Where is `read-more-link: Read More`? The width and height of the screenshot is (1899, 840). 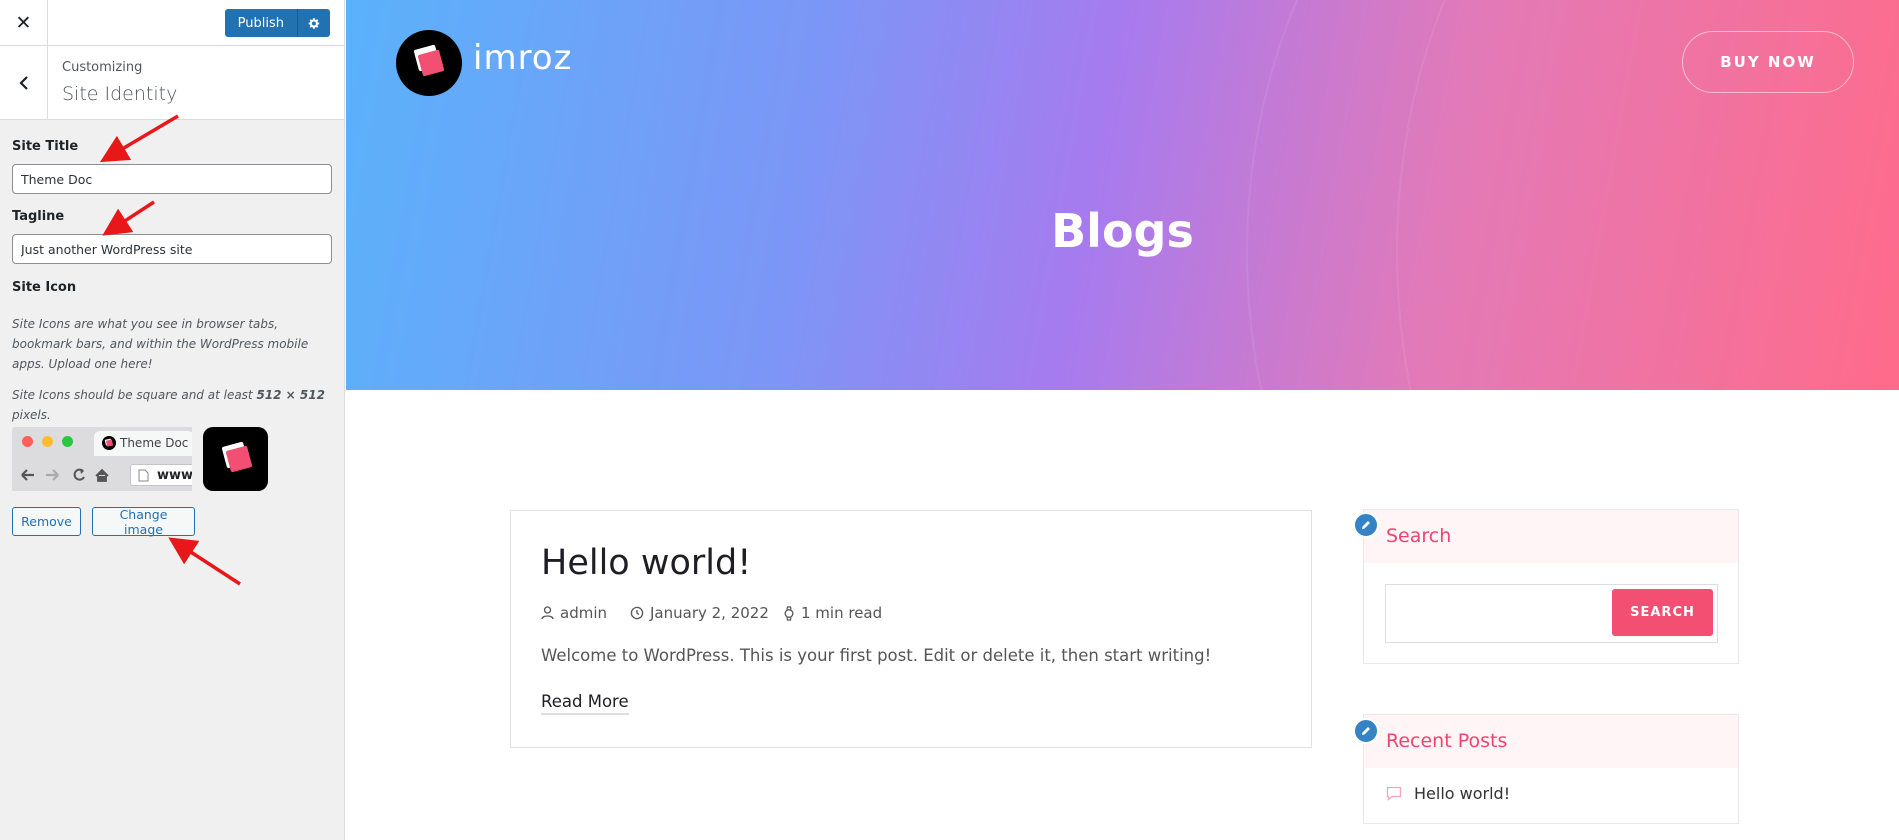 read-more-link: Read More is located at coordinates (585, 703).